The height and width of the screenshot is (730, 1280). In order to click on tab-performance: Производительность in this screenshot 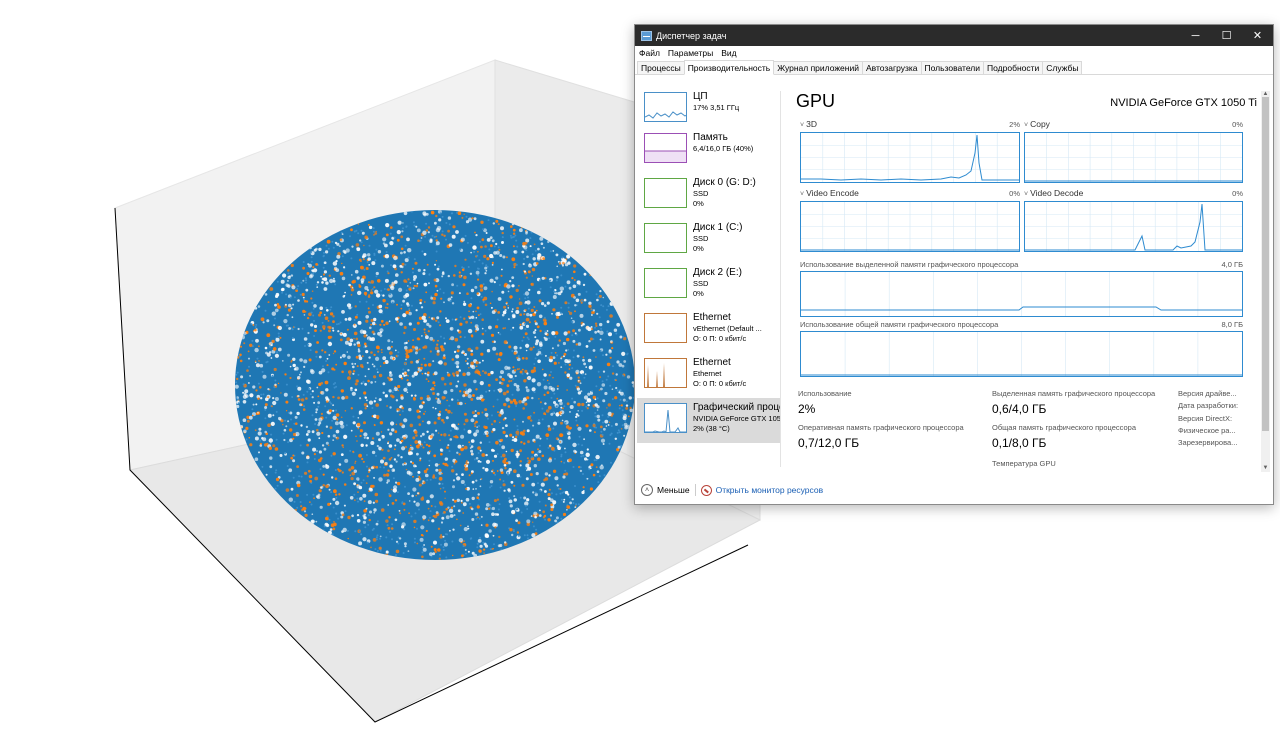, I will do `click(729, 67)`.